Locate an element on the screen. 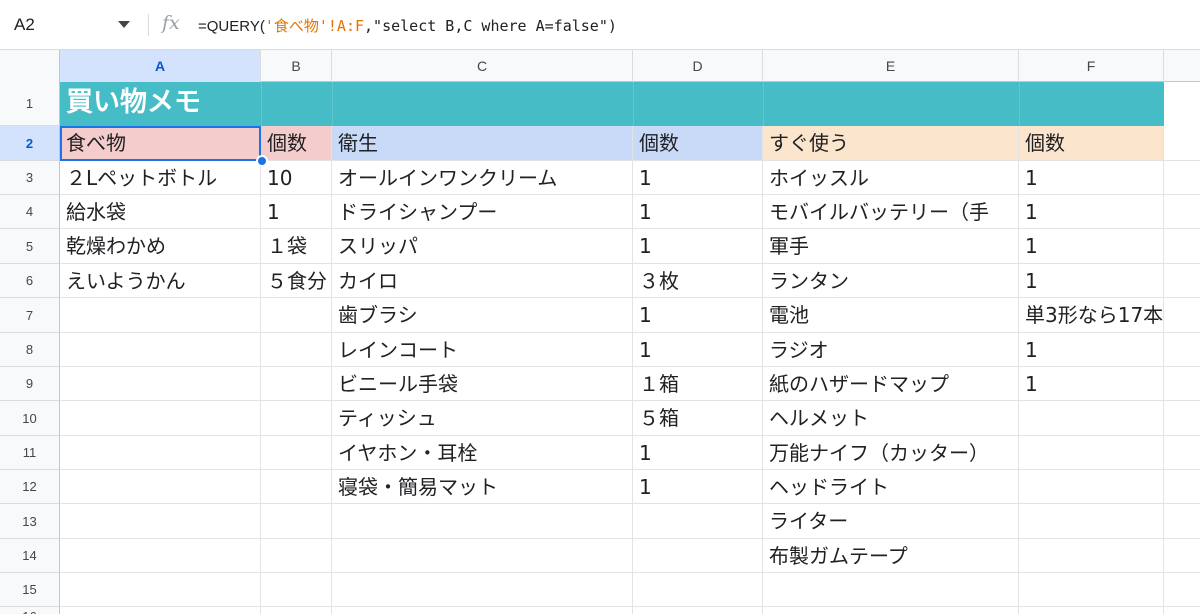 Image resolution: width=1200 pixels, height=614 pixels. data-cell: スリッパ is located at coordinates (482, 246).